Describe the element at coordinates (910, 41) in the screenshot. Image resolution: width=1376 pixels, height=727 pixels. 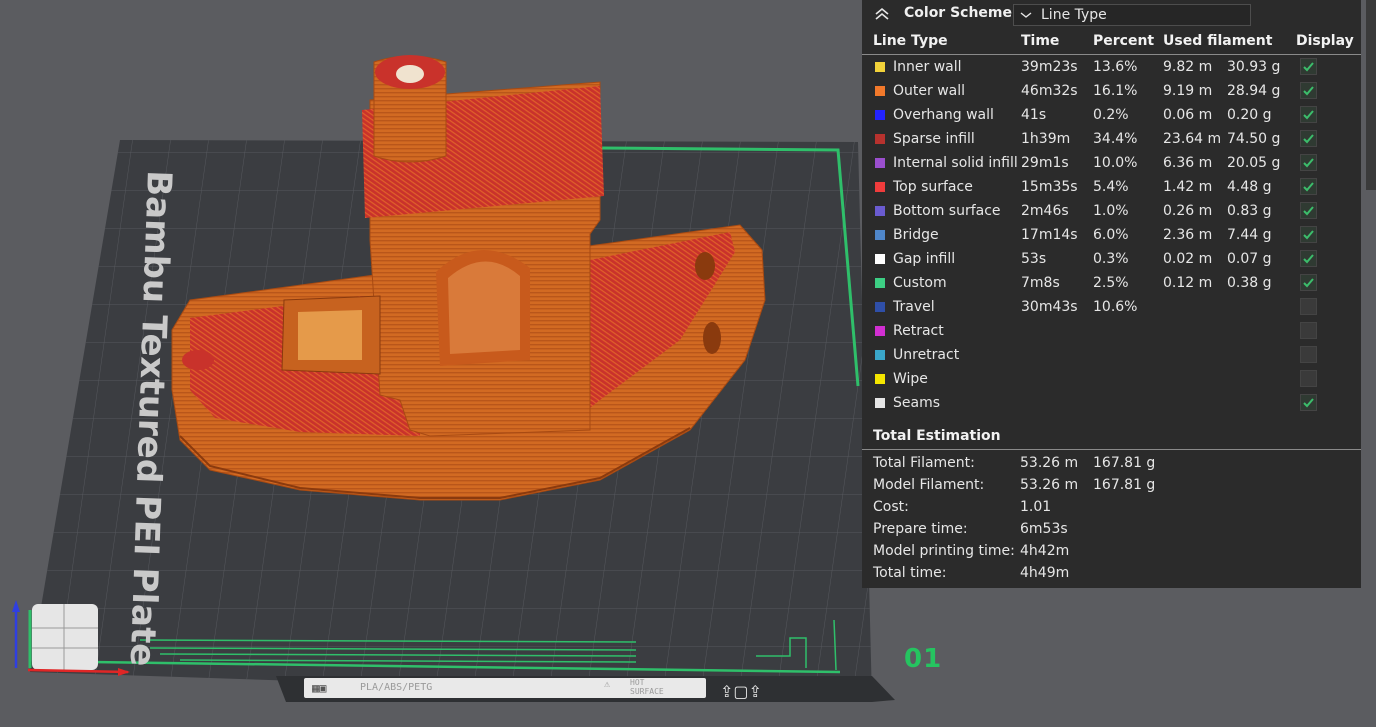
I see `col-line-type: Line Type` at that location.